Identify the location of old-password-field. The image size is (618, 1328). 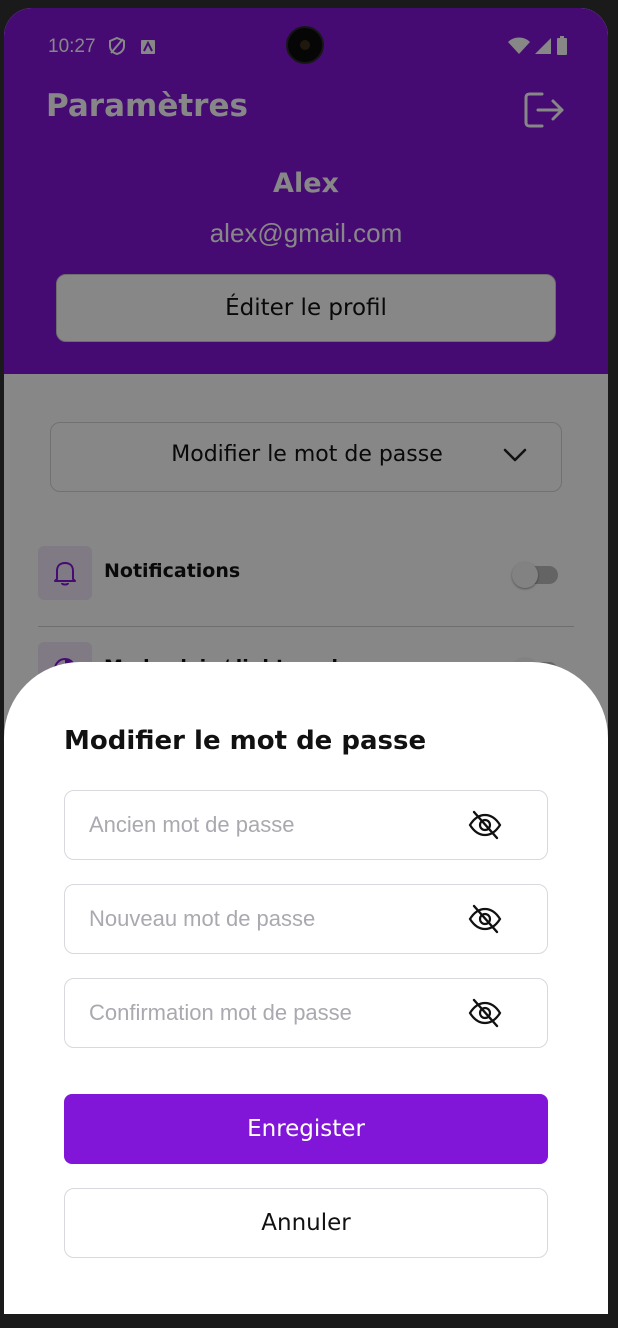
(306, 825).